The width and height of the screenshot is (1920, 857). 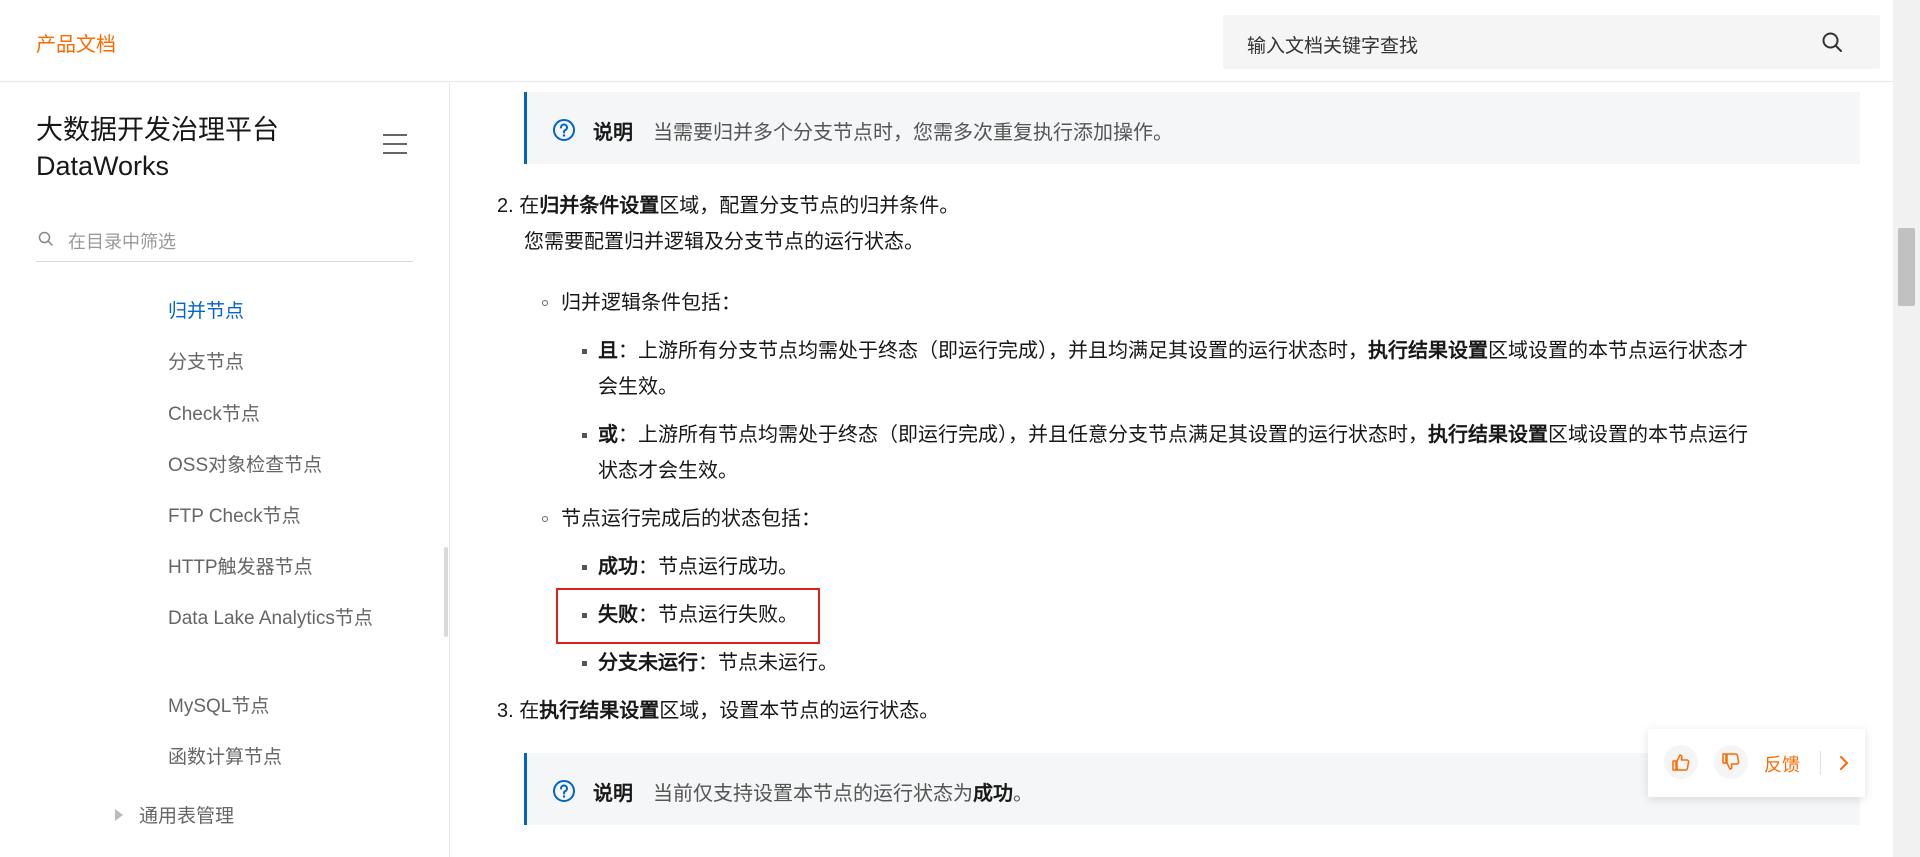 I want to click on status-fail: 失败：节点运行失败。, so click(x=698, y=615).